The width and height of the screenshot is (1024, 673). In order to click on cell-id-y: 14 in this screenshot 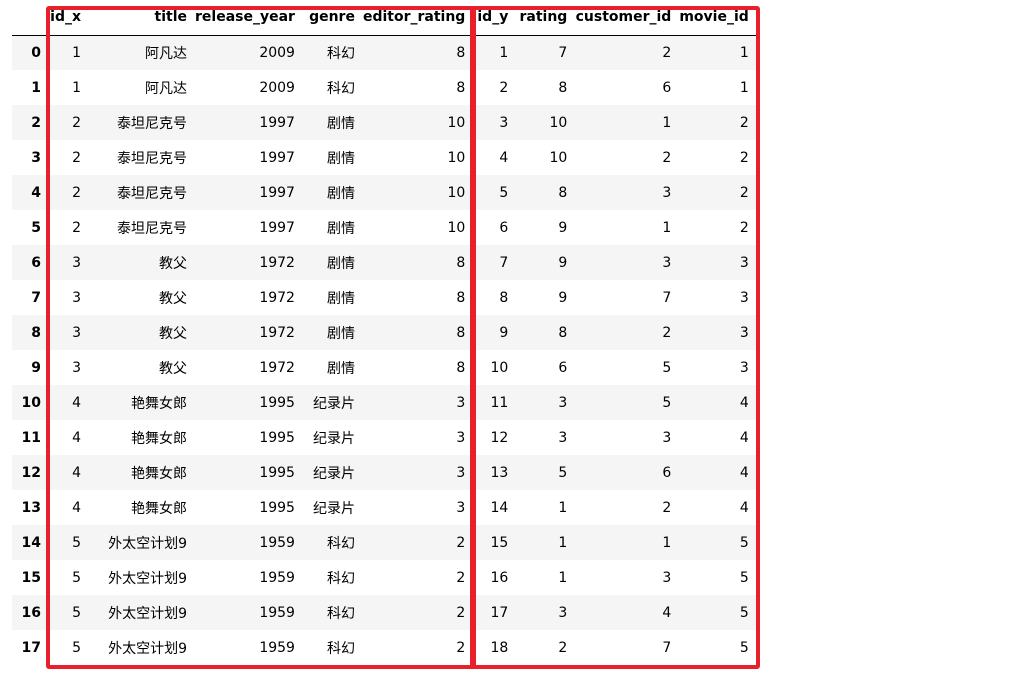, I will do `click(499, 507)`.